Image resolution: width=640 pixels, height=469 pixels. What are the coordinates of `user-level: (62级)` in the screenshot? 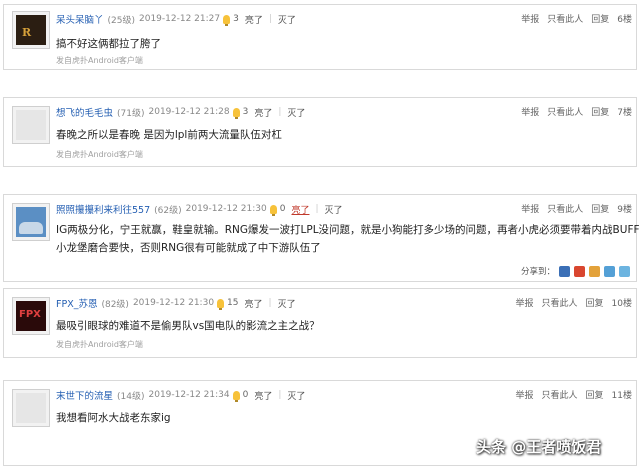 It's located at (168, 210).